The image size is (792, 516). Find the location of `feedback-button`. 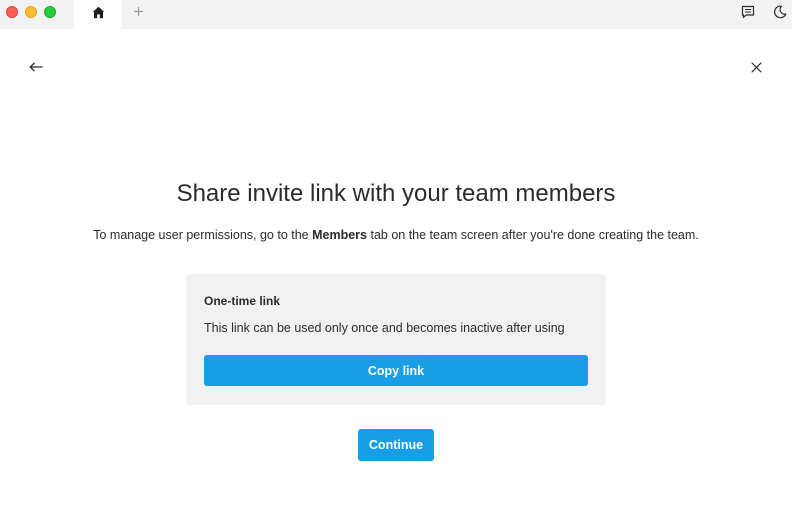

feedback-button is located at coordinates (748, 14).